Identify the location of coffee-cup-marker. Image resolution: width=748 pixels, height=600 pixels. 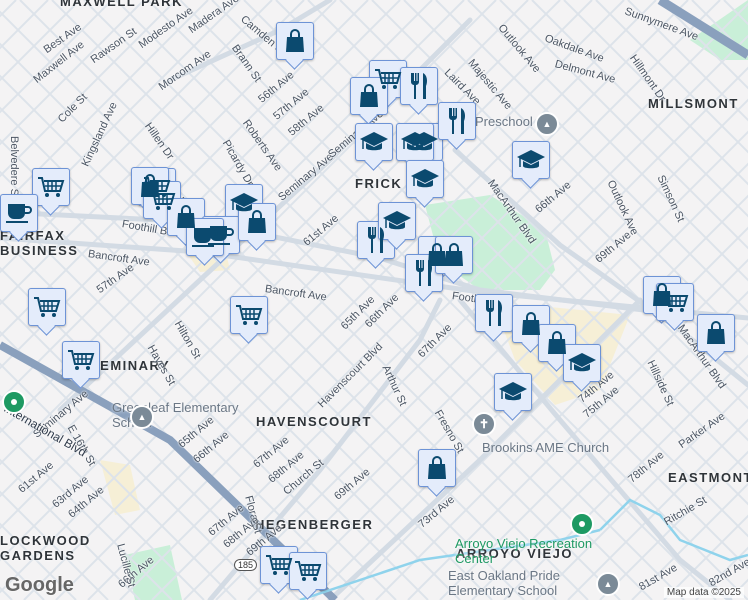
(19, 213).